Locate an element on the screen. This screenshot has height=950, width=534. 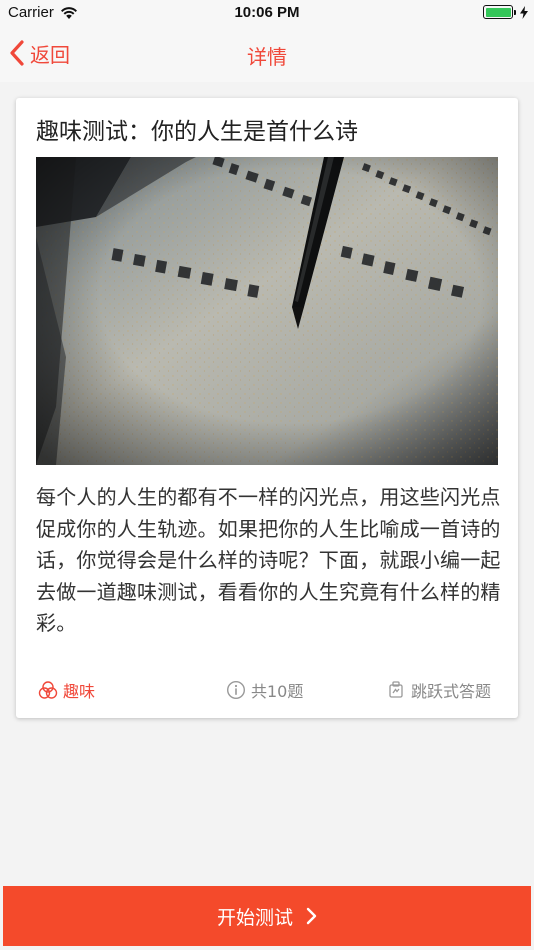
quiz-title: 趣味测试：你的人生是首什么诗 is located at coordinates (197, 132).